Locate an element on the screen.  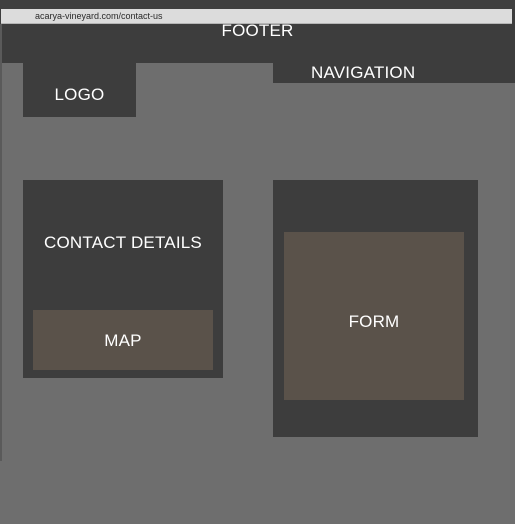
form-label: FORM is located at coordinates (374, 321).